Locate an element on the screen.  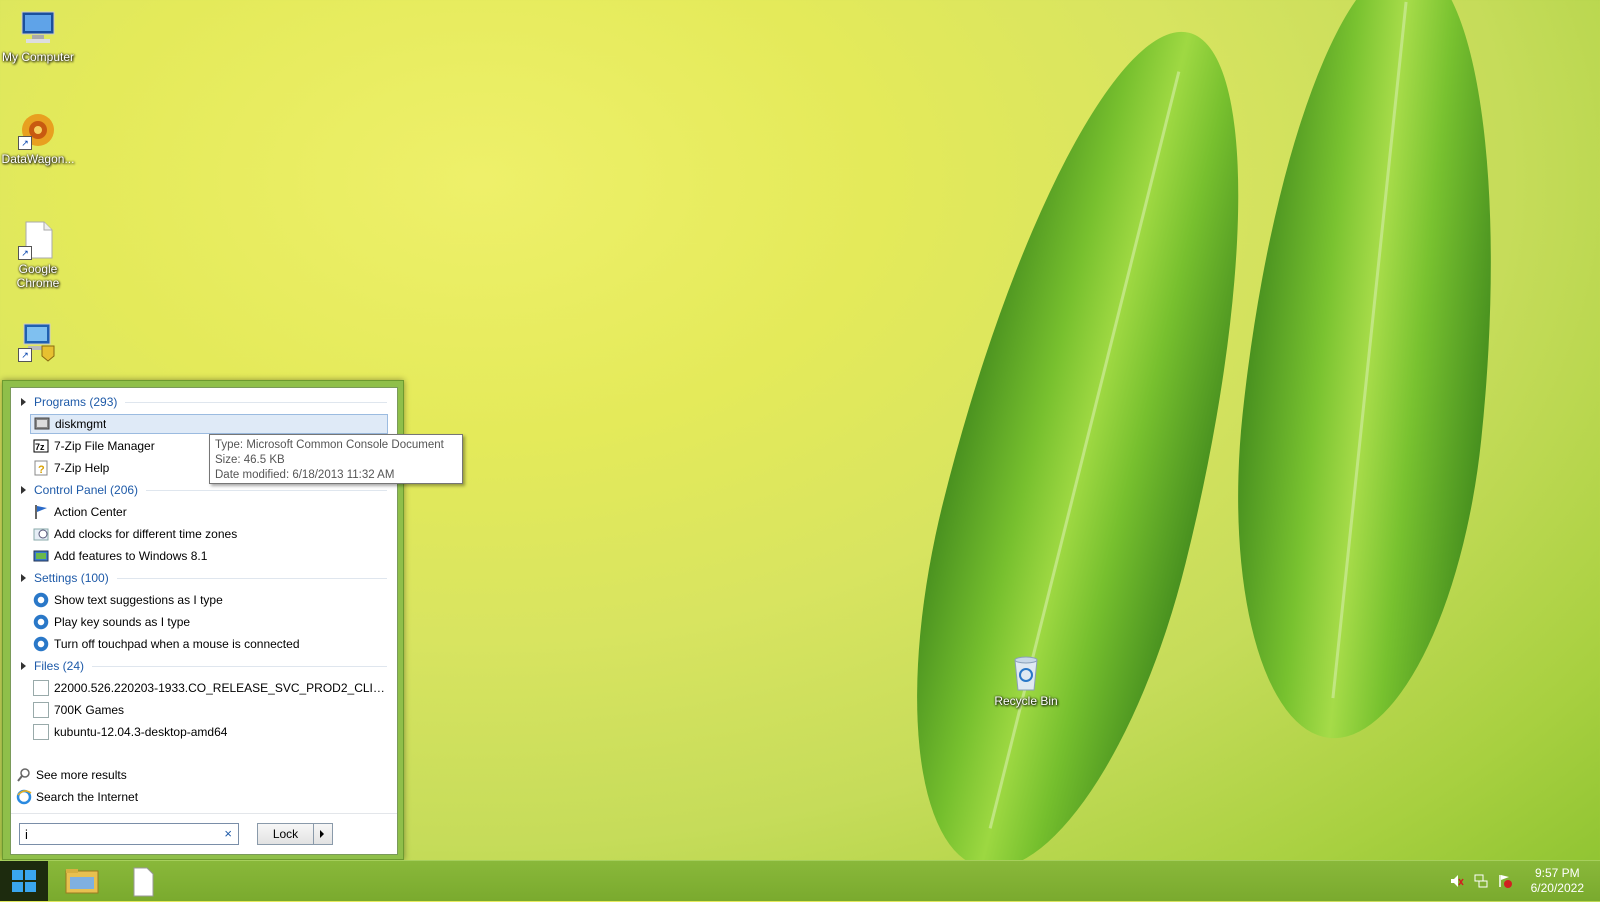
magnifier-icon is located at coordinates (24, 775).